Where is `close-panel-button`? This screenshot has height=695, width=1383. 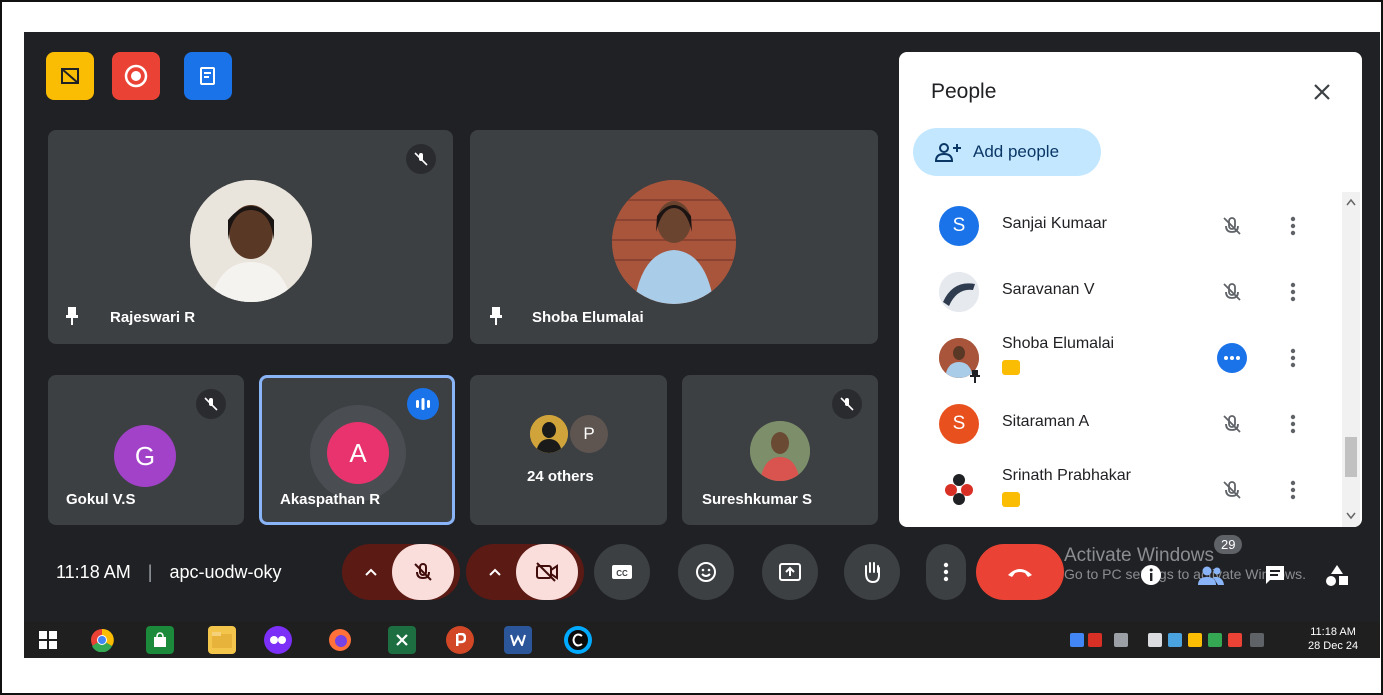
close-panel-button is located at coordinates (1322, 92).